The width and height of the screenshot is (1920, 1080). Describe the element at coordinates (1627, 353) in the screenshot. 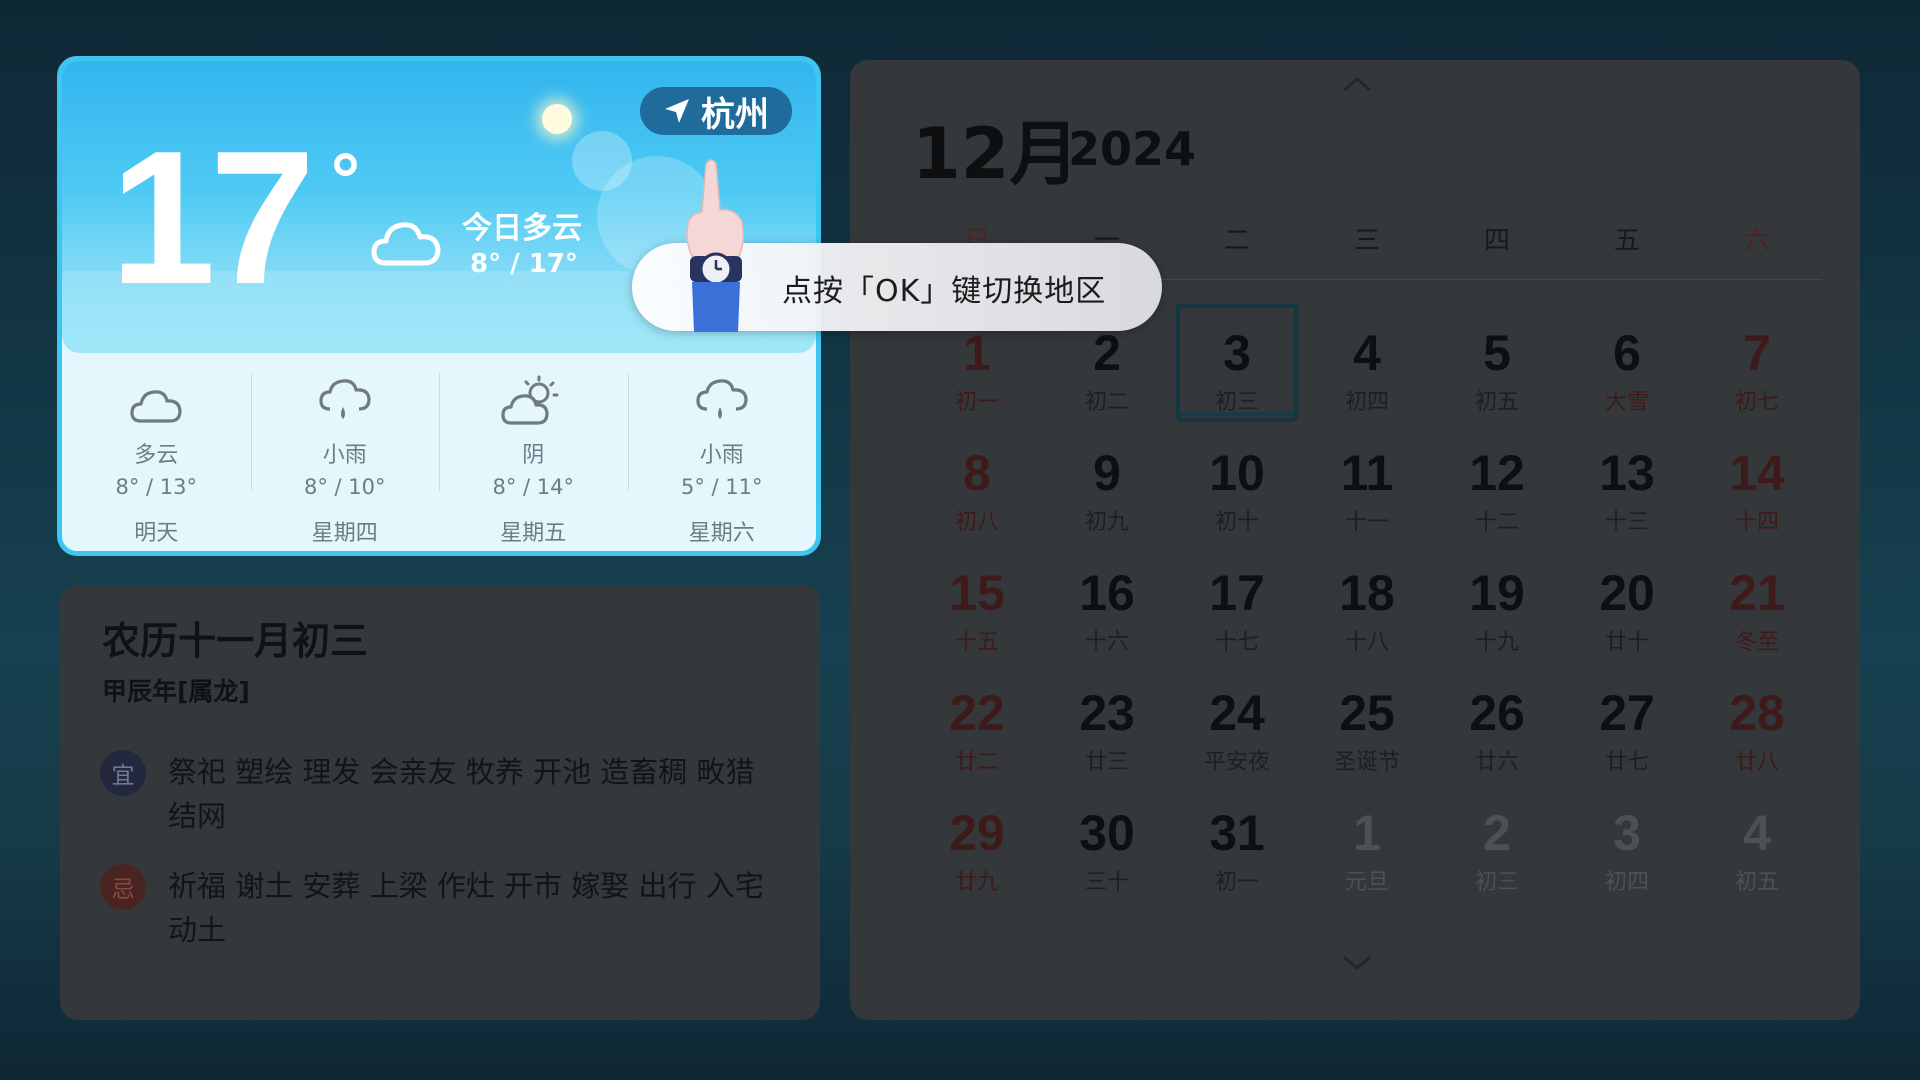

I see `day-number: 6` at that location.